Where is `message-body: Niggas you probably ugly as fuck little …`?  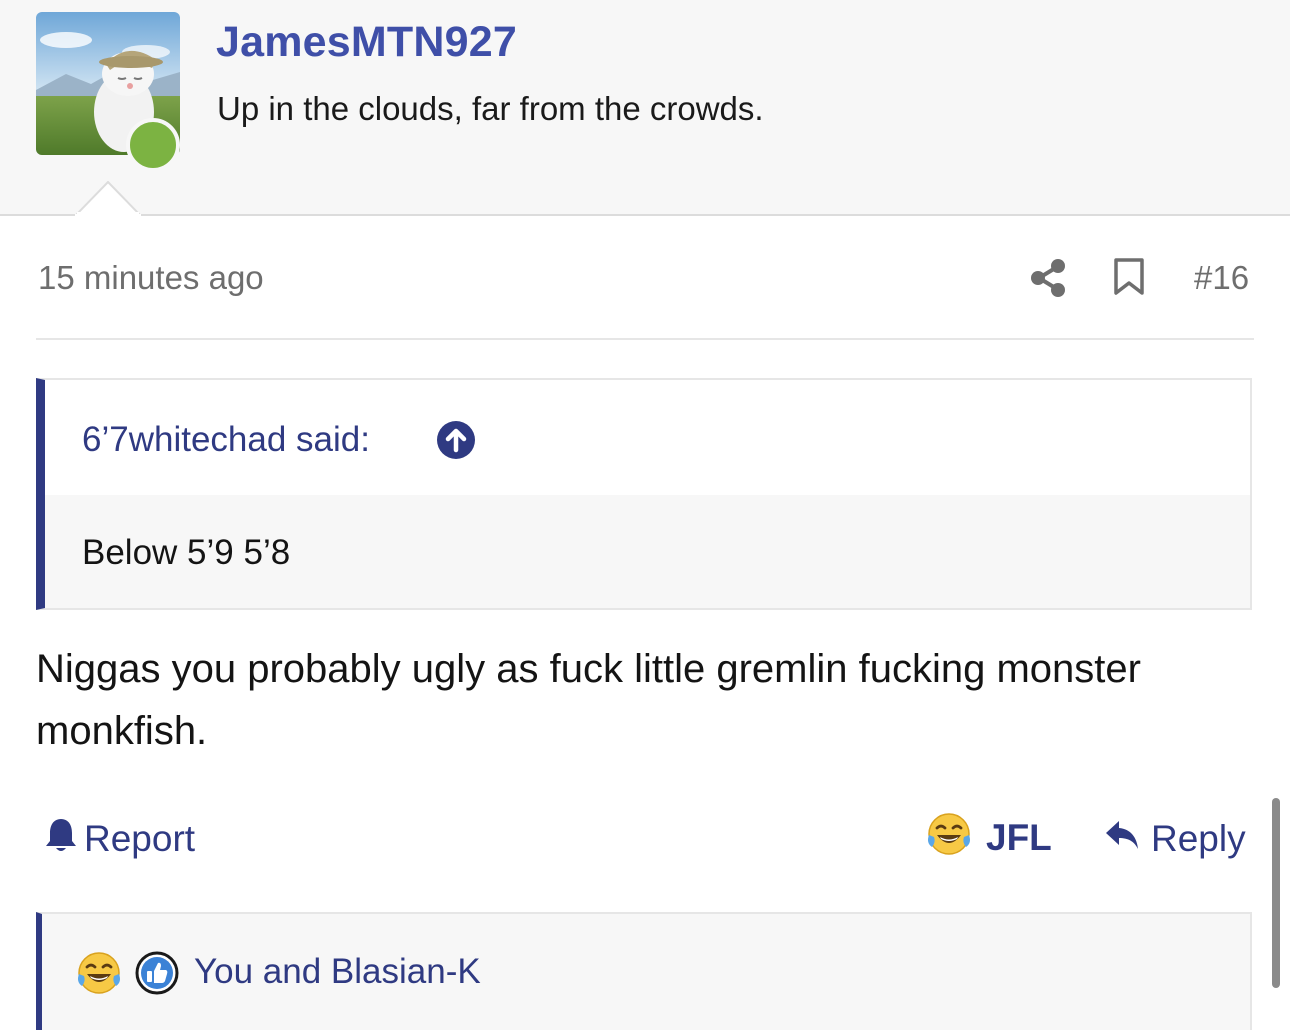
message-body: Niggas you probably ugly as fuck little … is located at coordinates (588, 700).